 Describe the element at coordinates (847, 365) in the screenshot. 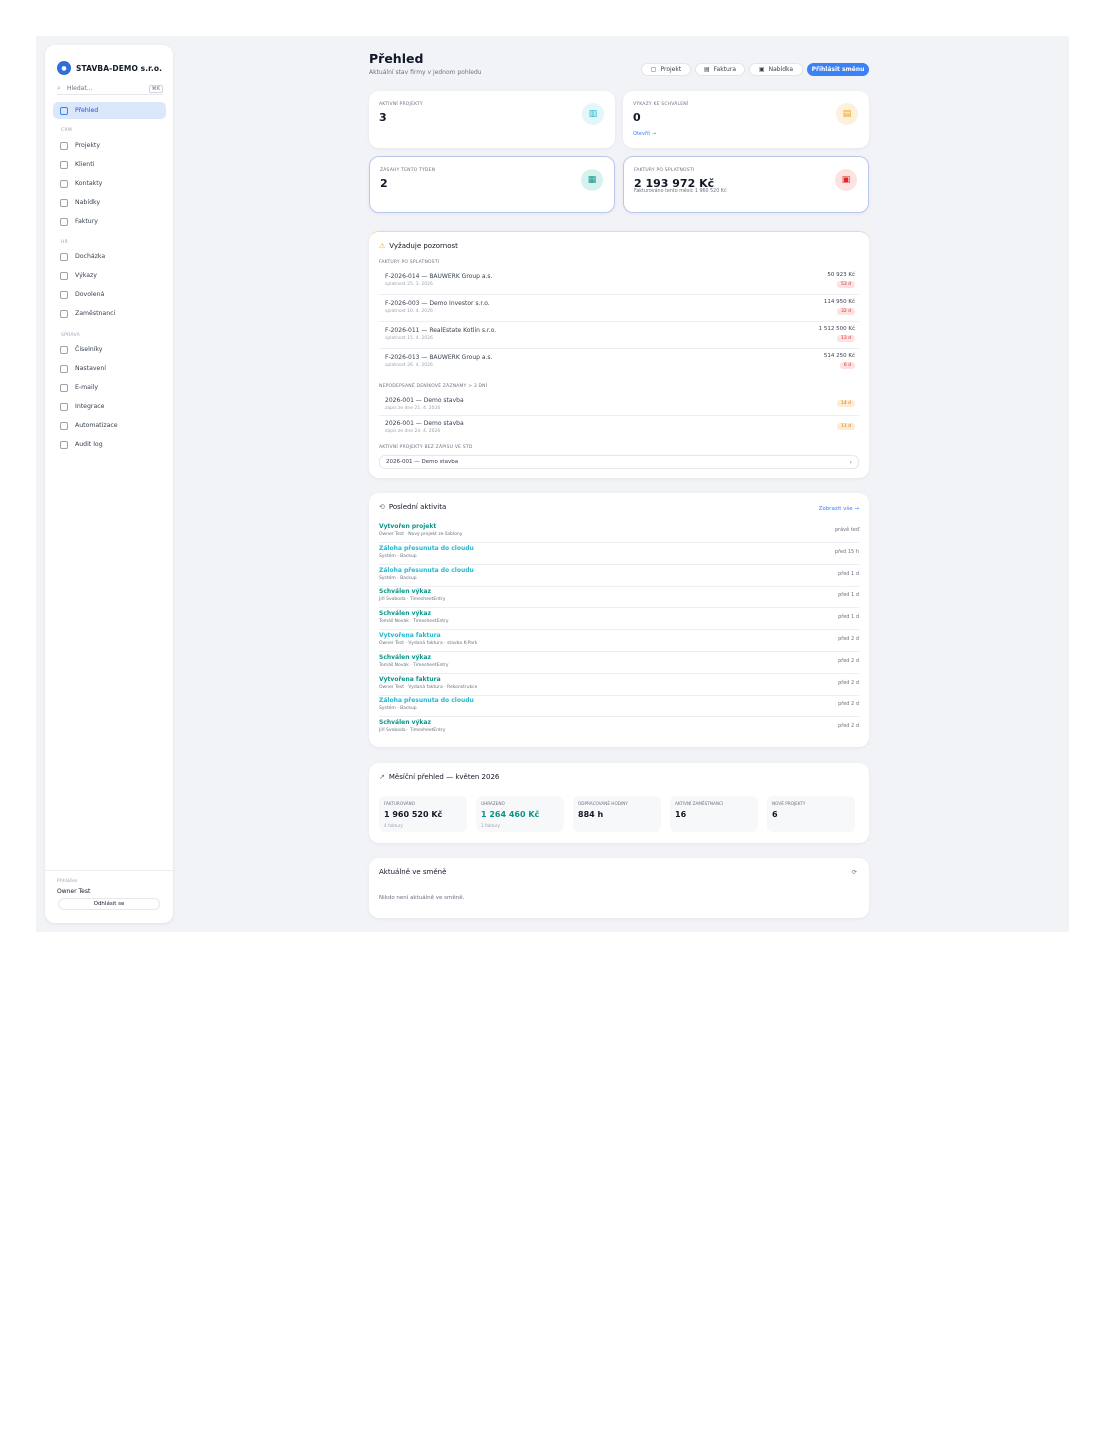

I see `overdue-badge: 6 d` at that location.